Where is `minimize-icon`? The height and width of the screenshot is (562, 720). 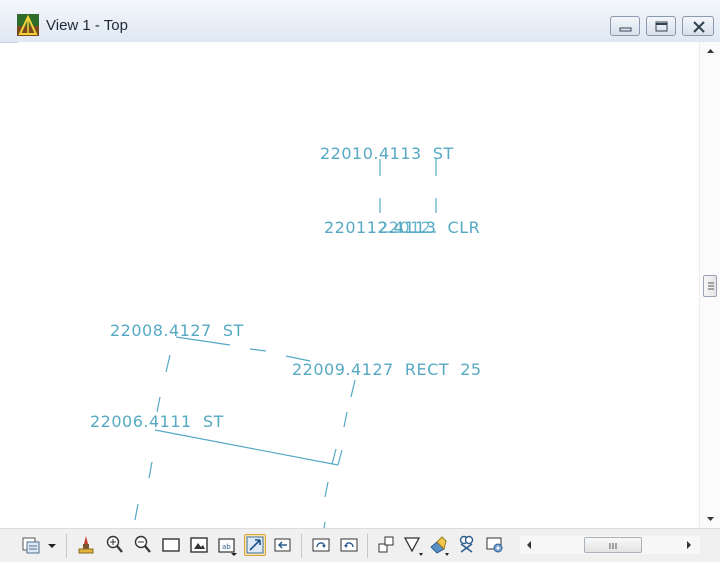
minimize-icon is located at coordinates (625, 29).